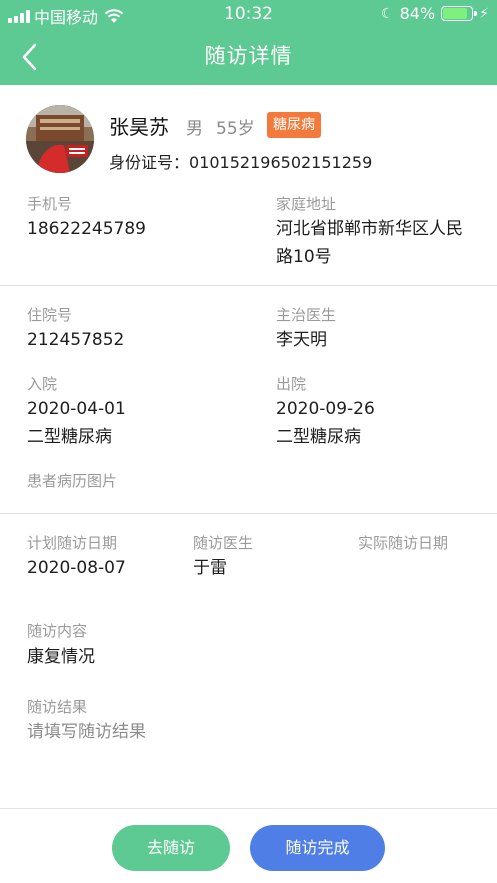  Describe the element at coordinates (369, 243) in the screenshot. I see `address-value: 河北省邯郸市新华区人民路10号` at that location.